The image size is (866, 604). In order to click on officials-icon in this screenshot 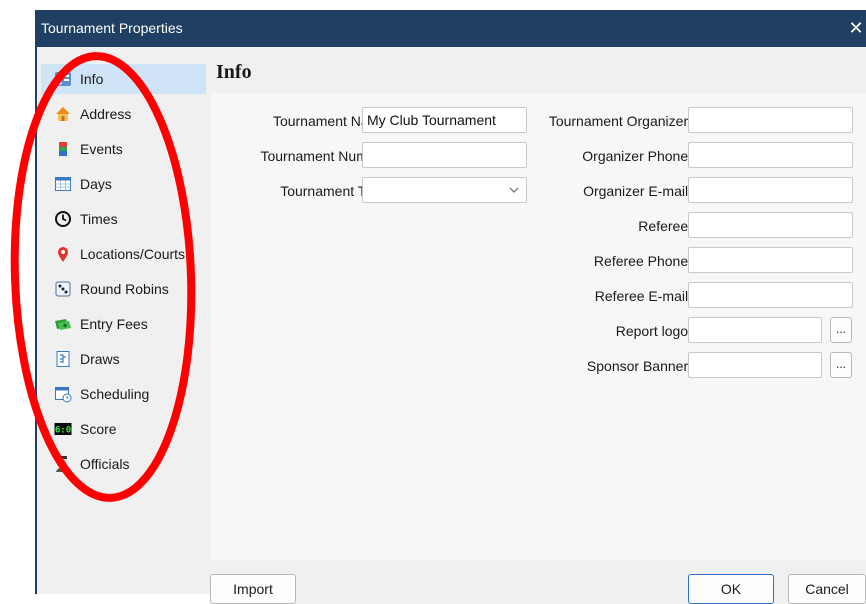, I will do `click(63, 464)`.